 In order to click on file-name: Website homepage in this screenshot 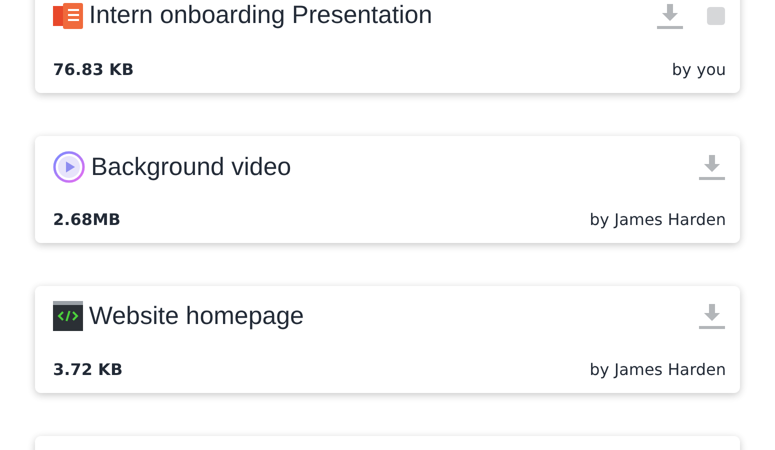, I will do `click(197, 316)`.